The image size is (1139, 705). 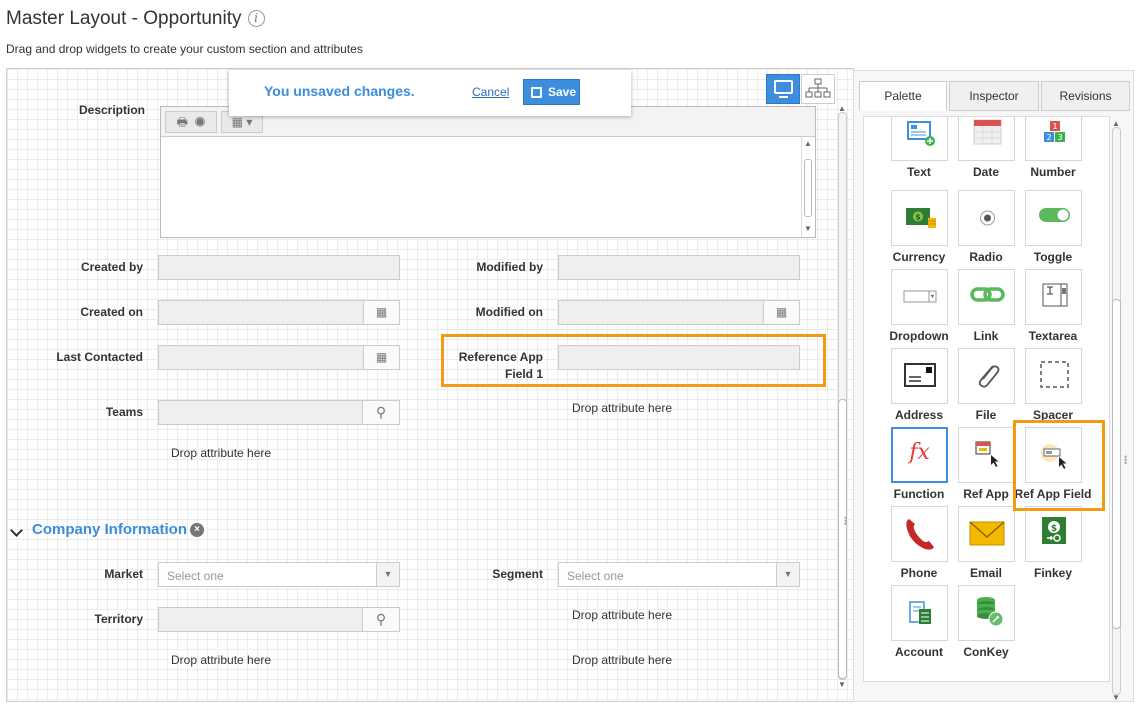 What do you see at coordinates (1053, 309) in the screenshot?
I see `widget-textarea: Textarea` at bounding box center [1053, 309].